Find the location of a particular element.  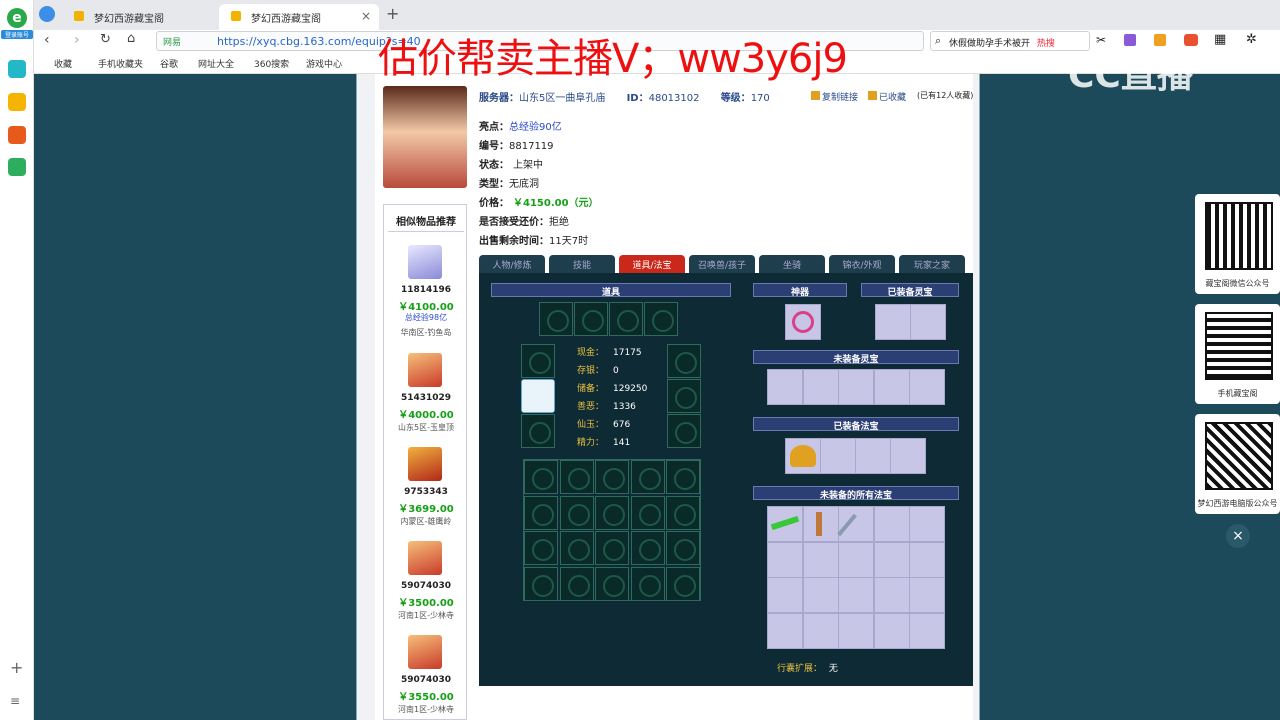

bookmark-google: 谷歌 is located at coordinates (169, 63).